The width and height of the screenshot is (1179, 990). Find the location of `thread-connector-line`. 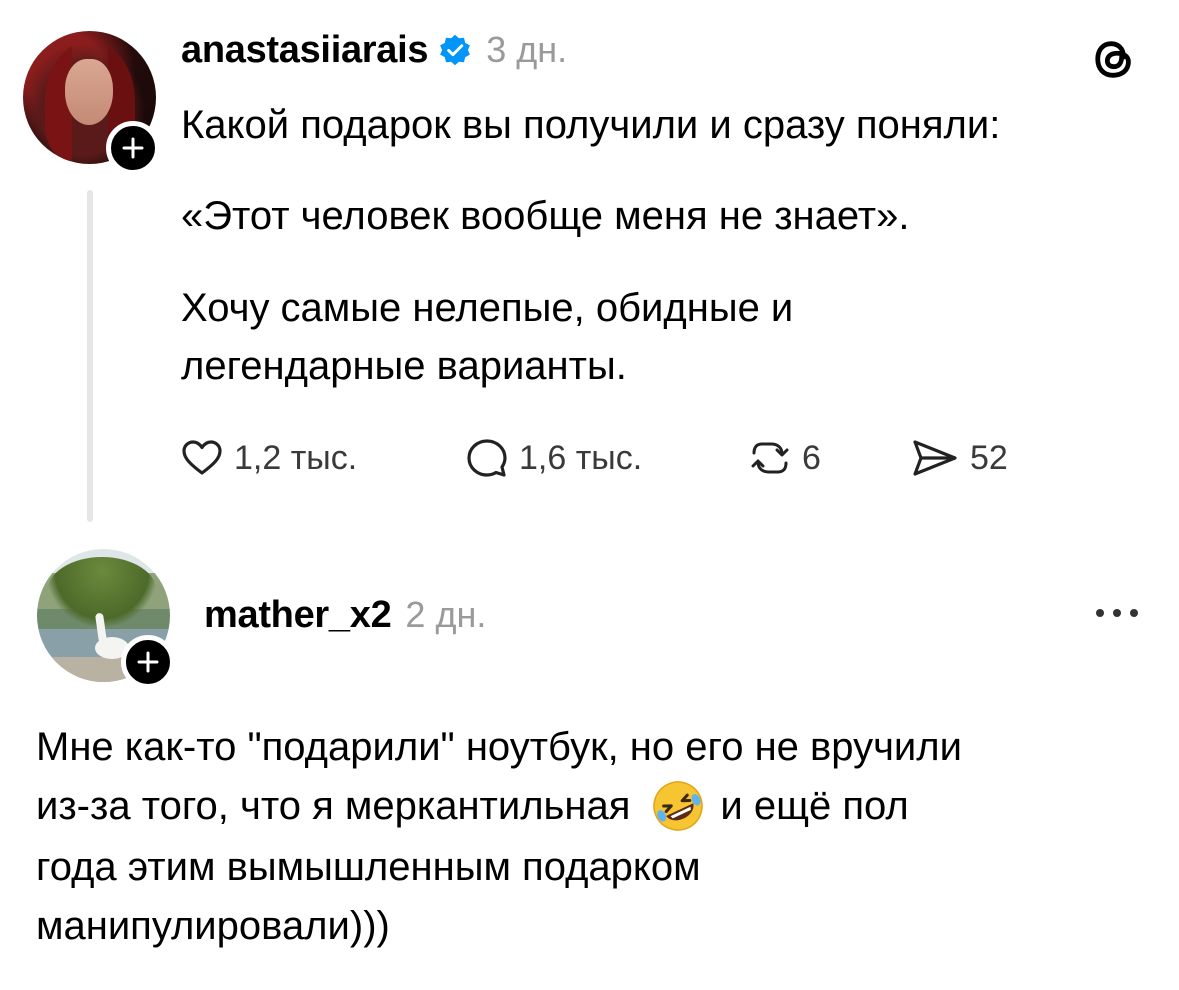

thread-connector-line is located at coordinates (90, 356).